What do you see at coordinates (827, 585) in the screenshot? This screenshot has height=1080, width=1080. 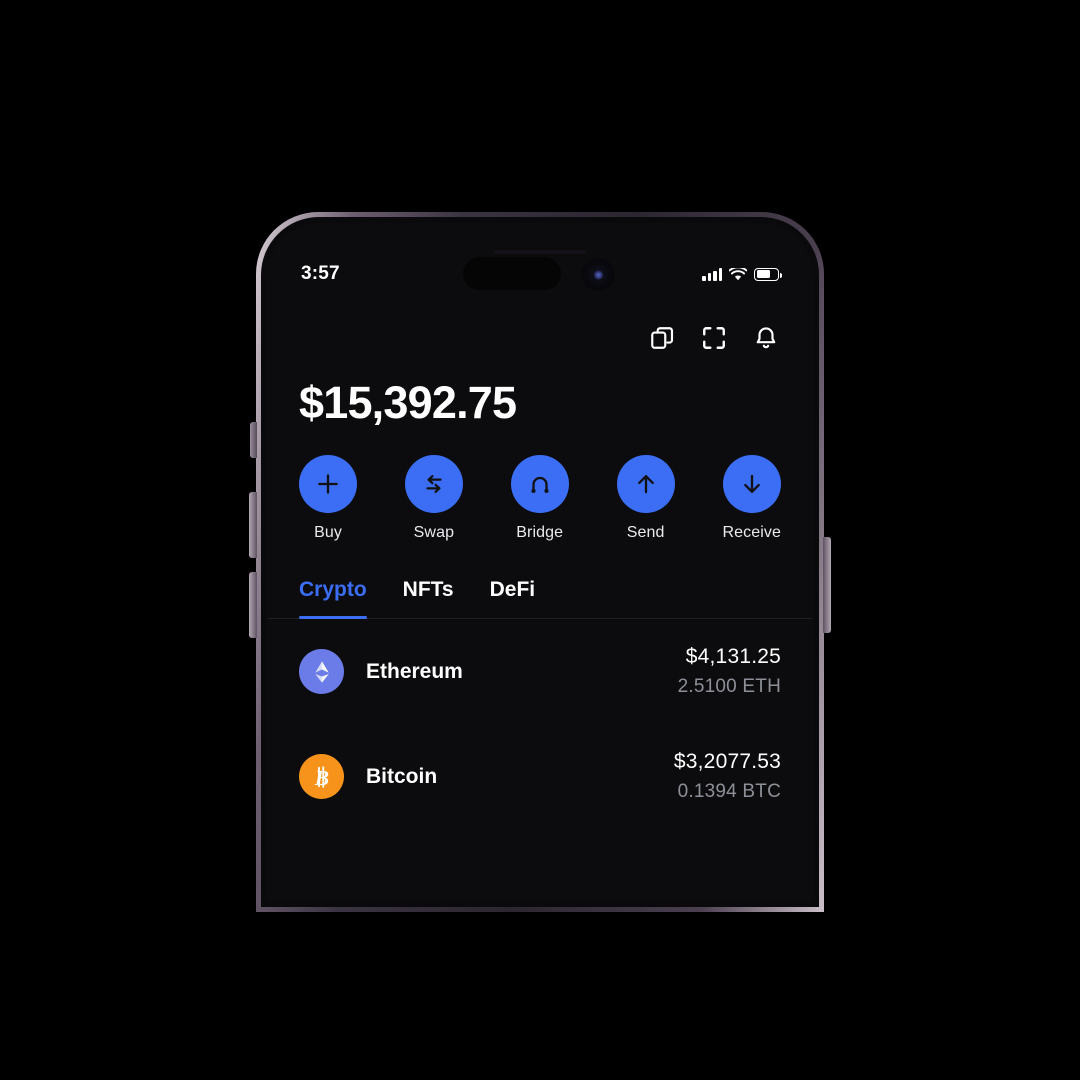 I see `power-button` at bounding box center [827, 585].